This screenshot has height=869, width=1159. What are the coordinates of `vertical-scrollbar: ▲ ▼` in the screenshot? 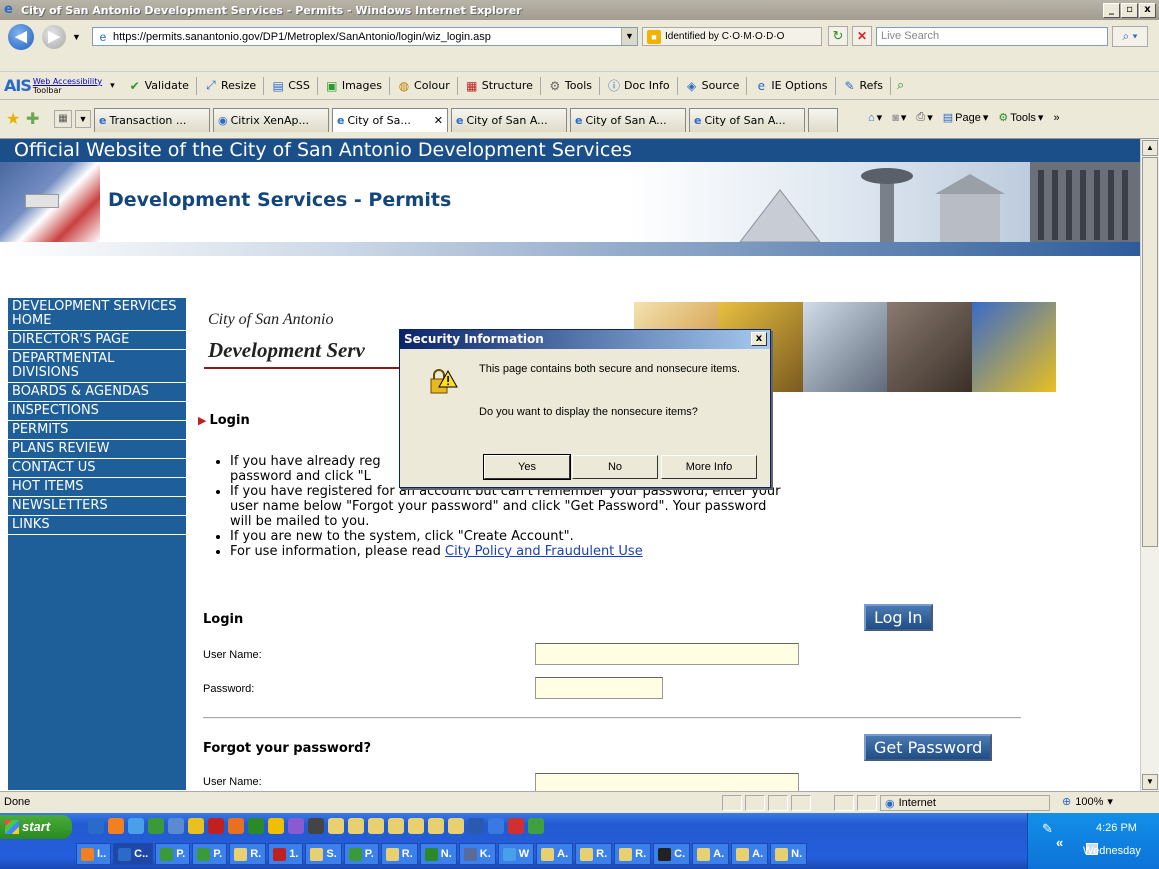 It's located at (1149, 465).